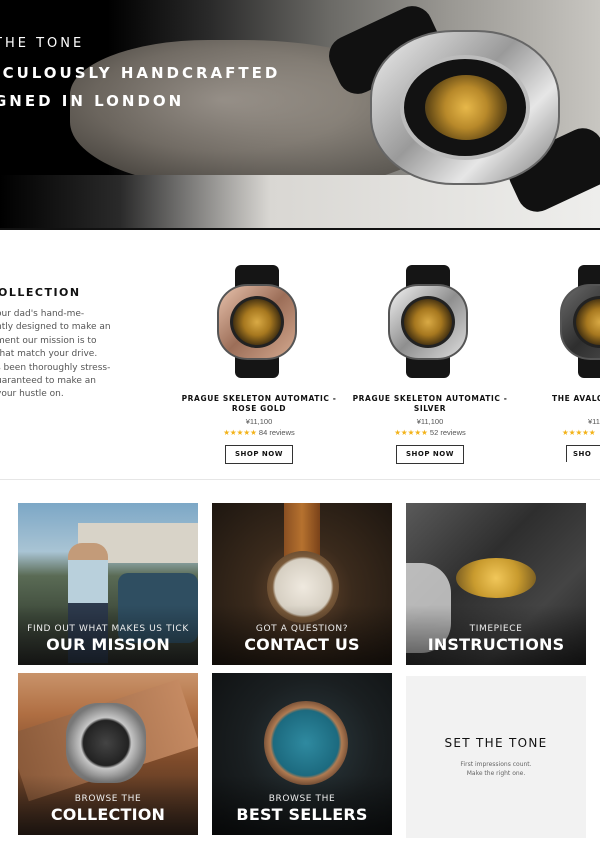 The width and height of the screenshot is (600, 849). I want to click on tile-caption-big: INSTRUCTIONS, so click(496, 644).